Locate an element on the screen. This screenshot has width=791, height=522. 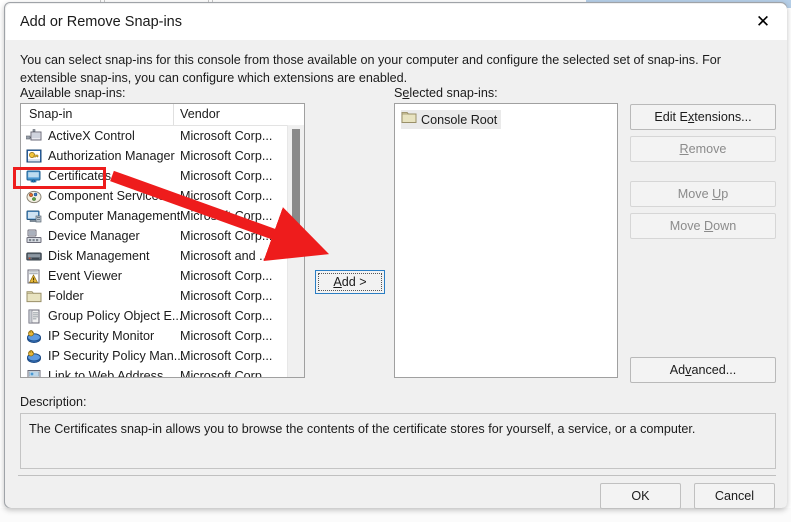
ok-button: OK is located at coordinates (640, 496).